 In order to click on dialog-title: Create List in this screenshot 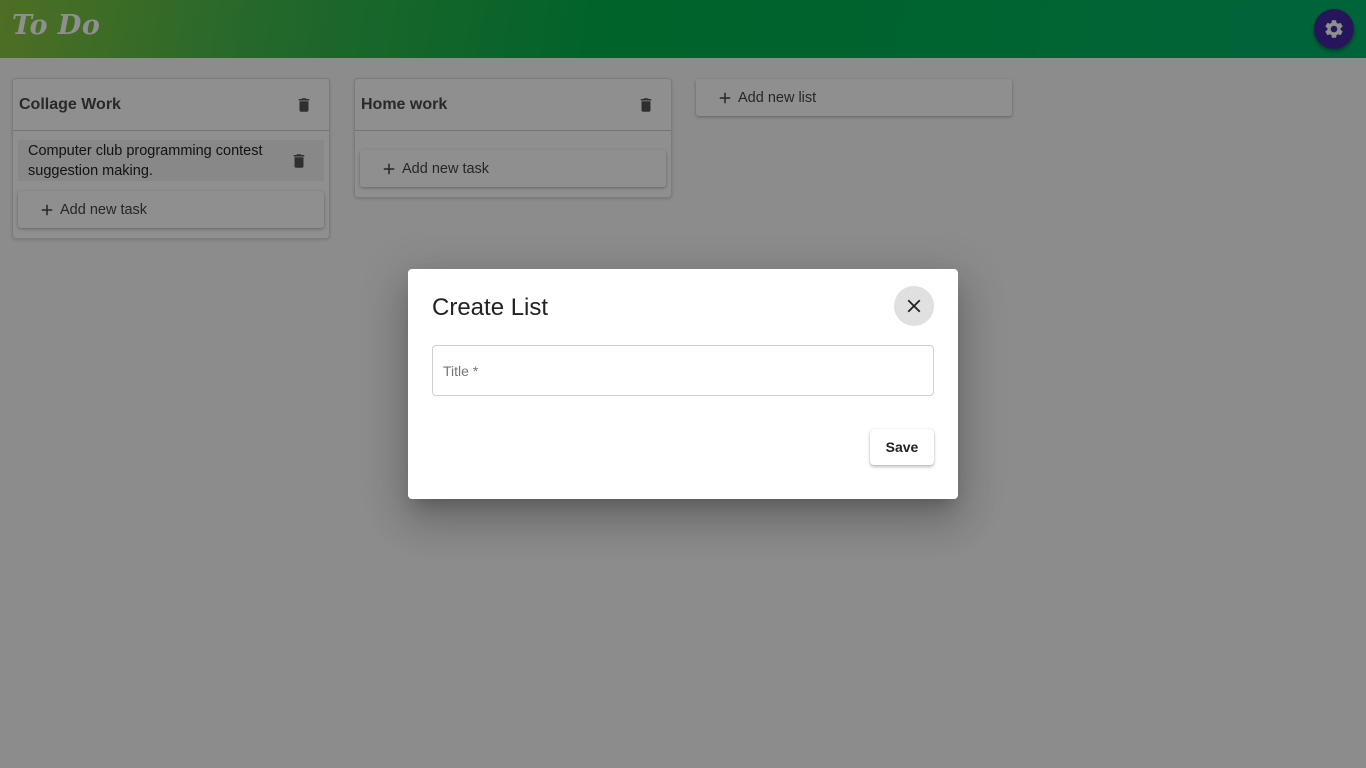, I will do `click(490, 307)`.